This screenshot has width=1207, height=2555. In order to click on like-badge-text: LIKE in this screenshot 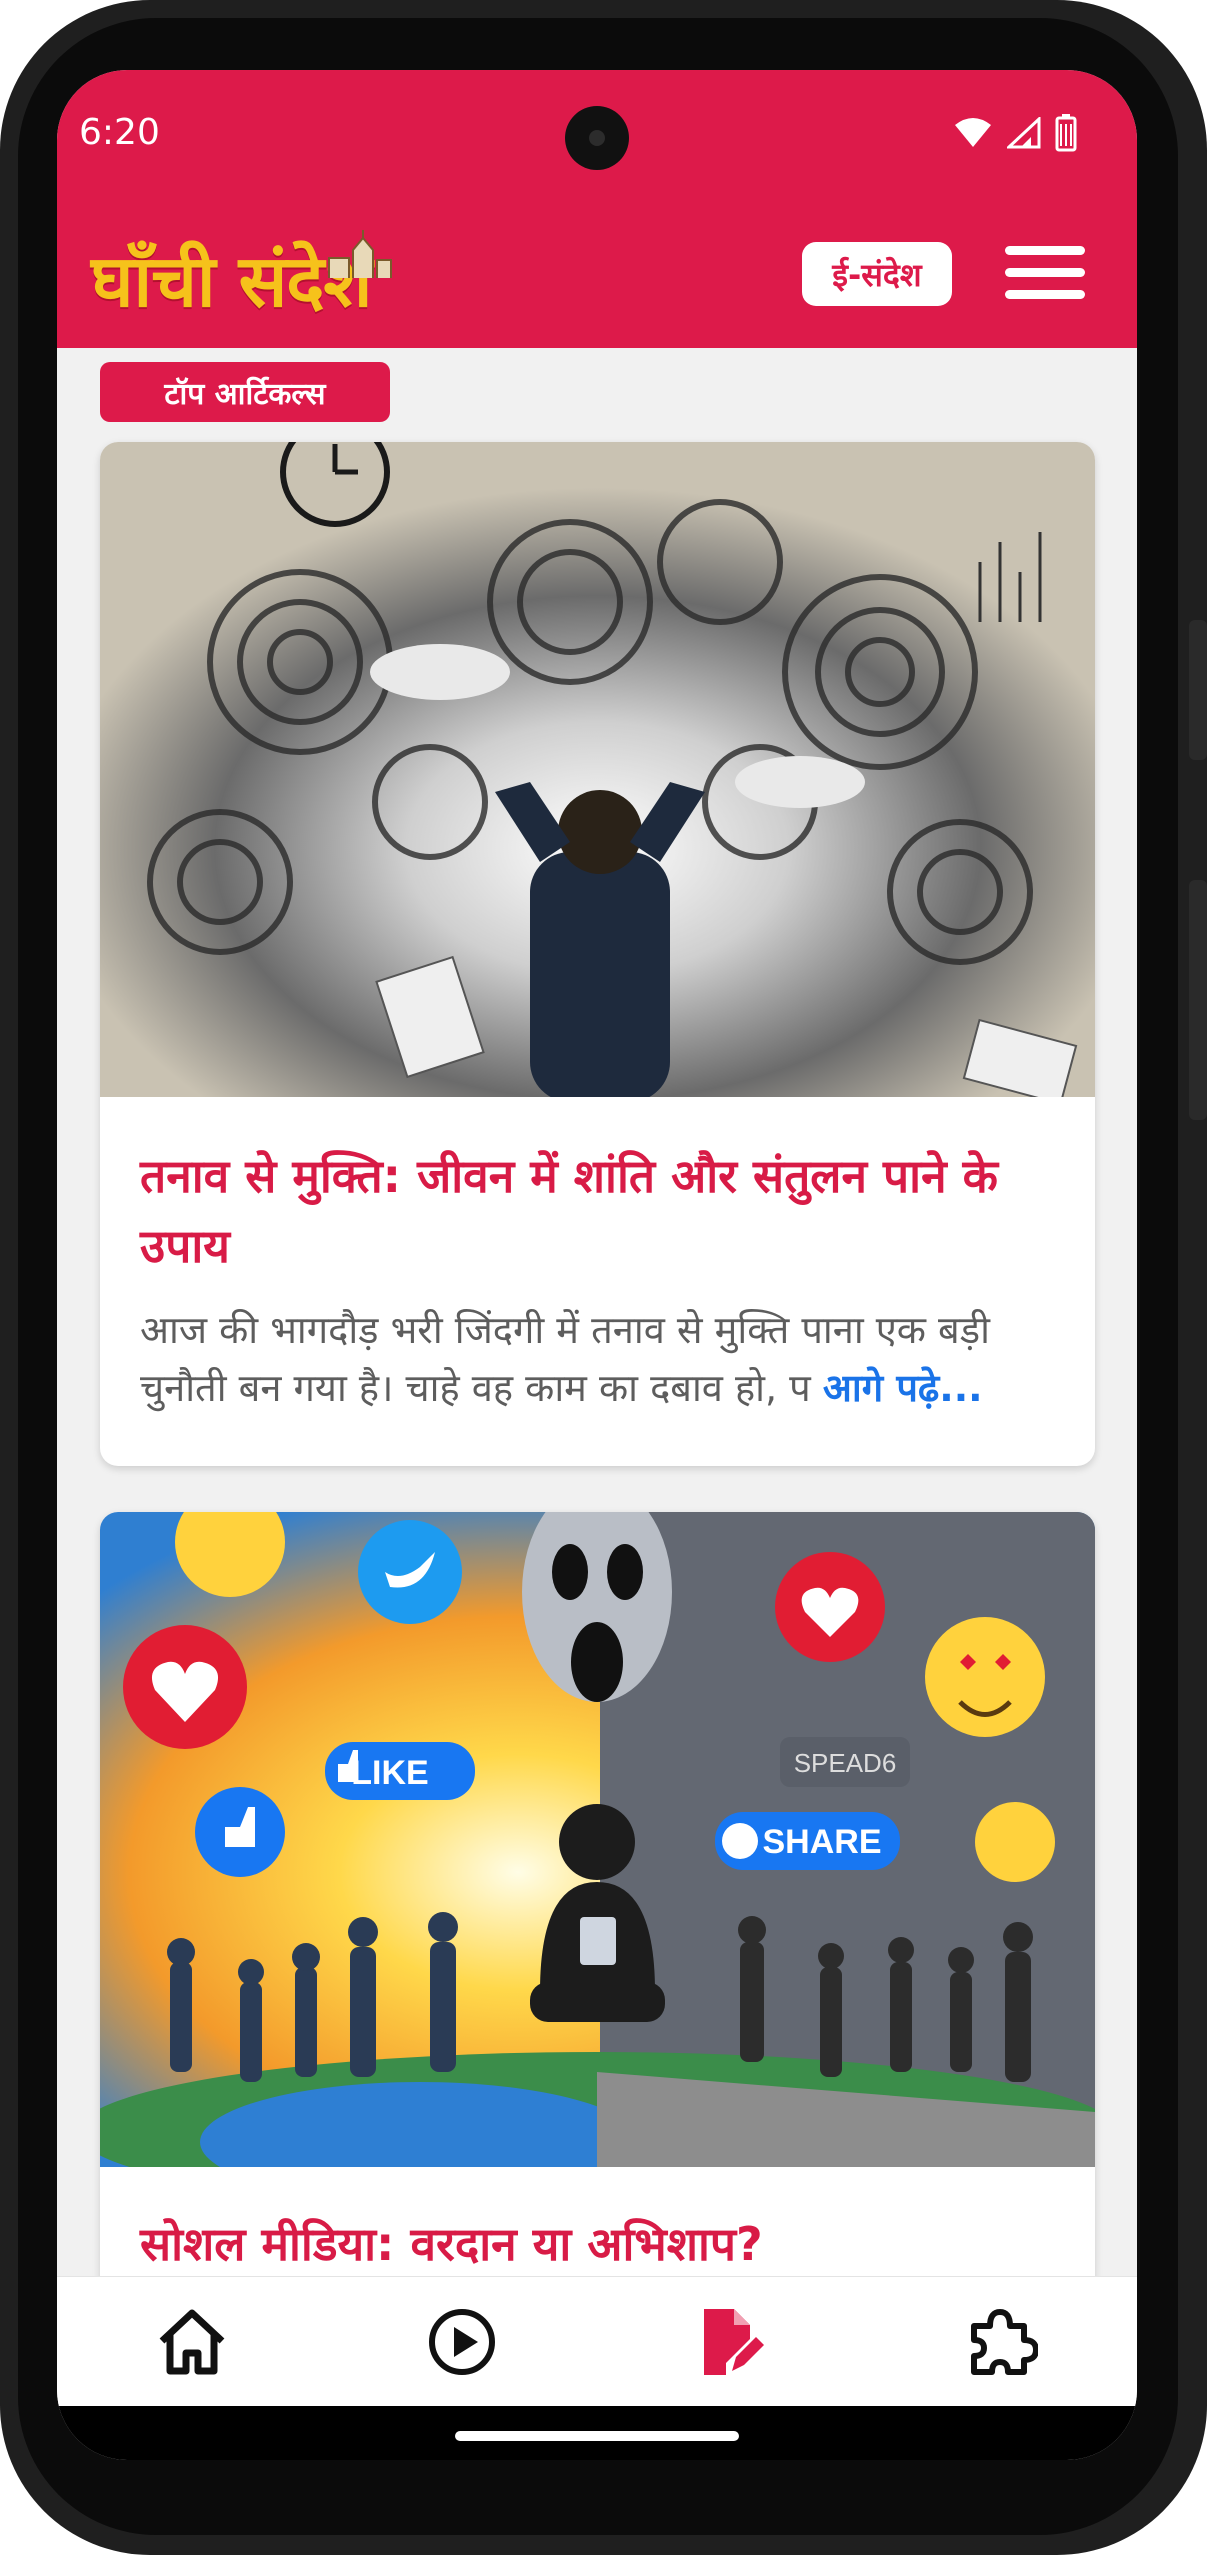, I will do `click(389, 1773)`.